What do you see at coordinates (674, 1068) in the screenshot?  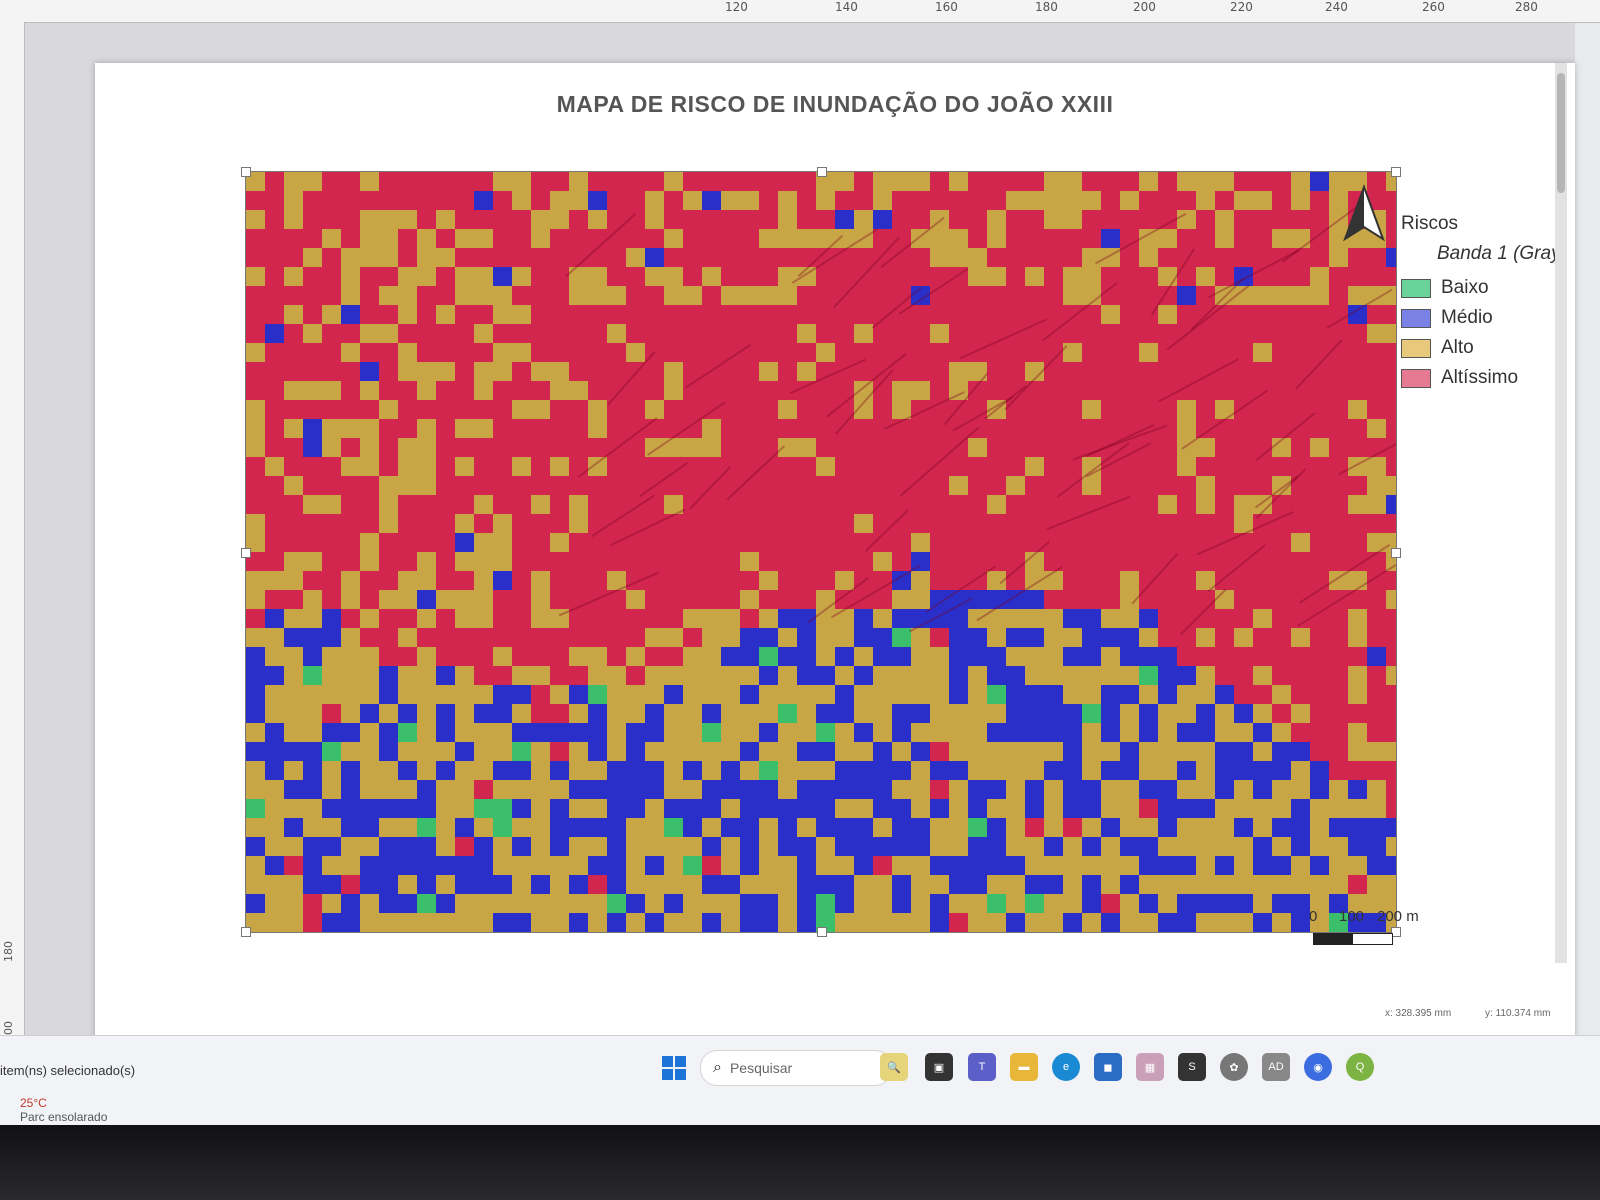 I see `windows-start-icon` at bounding box center [674, 1068].